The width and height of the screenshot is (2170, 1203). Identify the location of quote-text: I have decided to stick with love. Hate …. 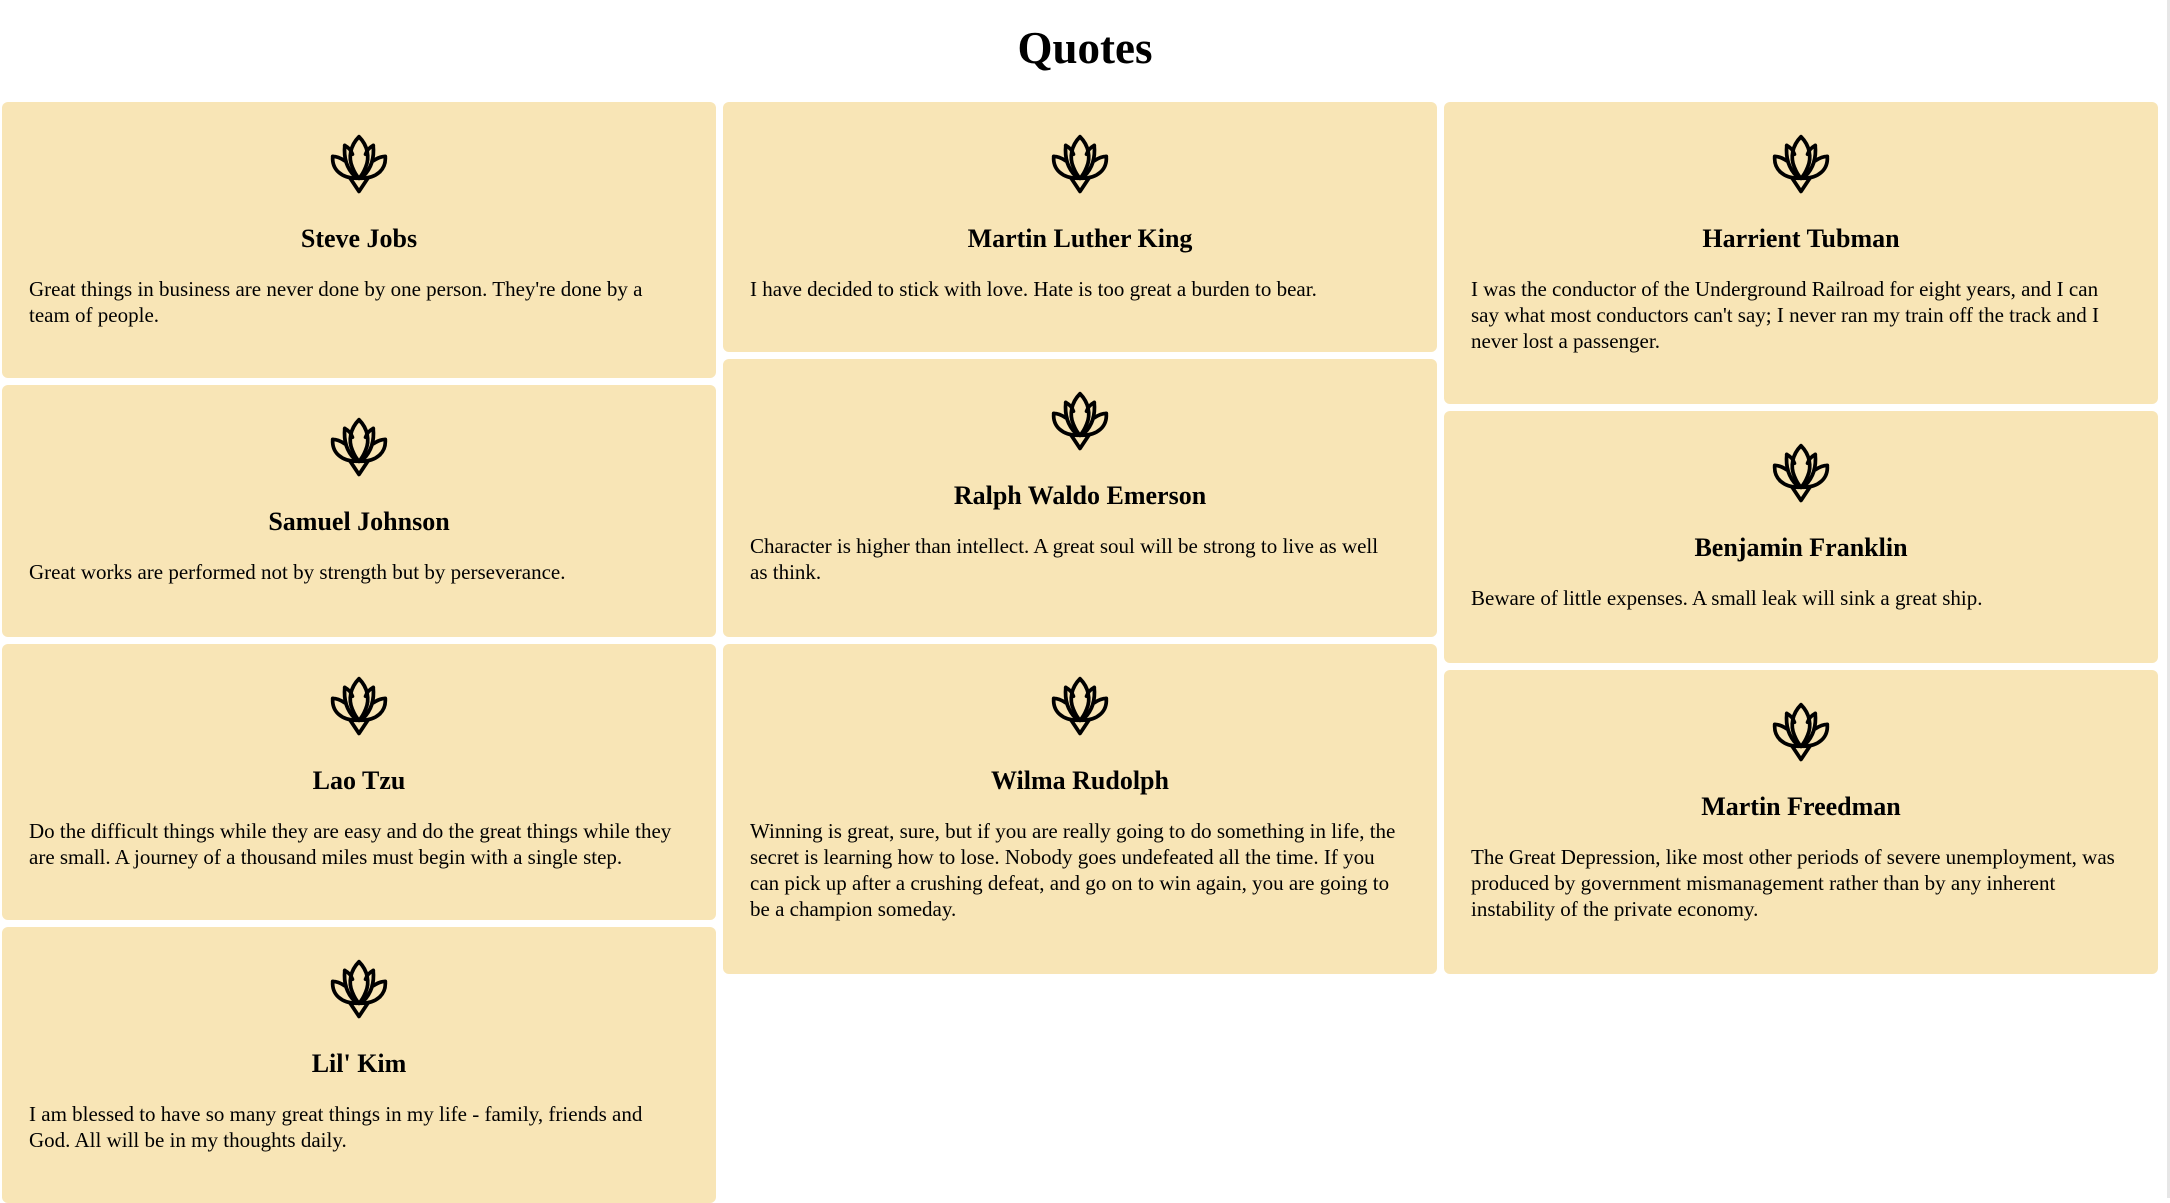
(1033, 289).